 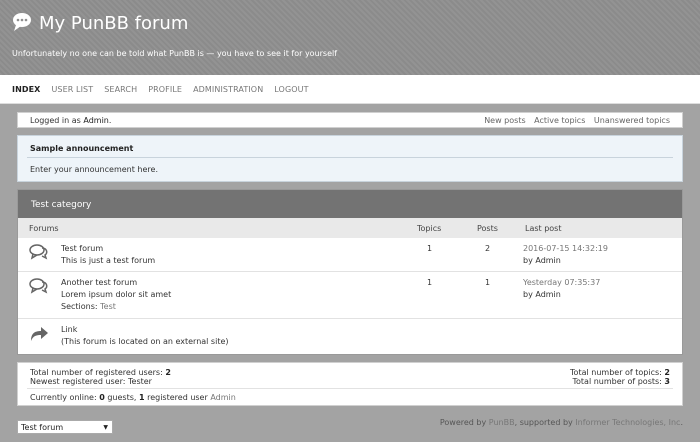 What do you see at coordinates (94, 169) in the screenshot?
I see `announcement-body: Enter your announcement here.` at bounding box center [94, 169].